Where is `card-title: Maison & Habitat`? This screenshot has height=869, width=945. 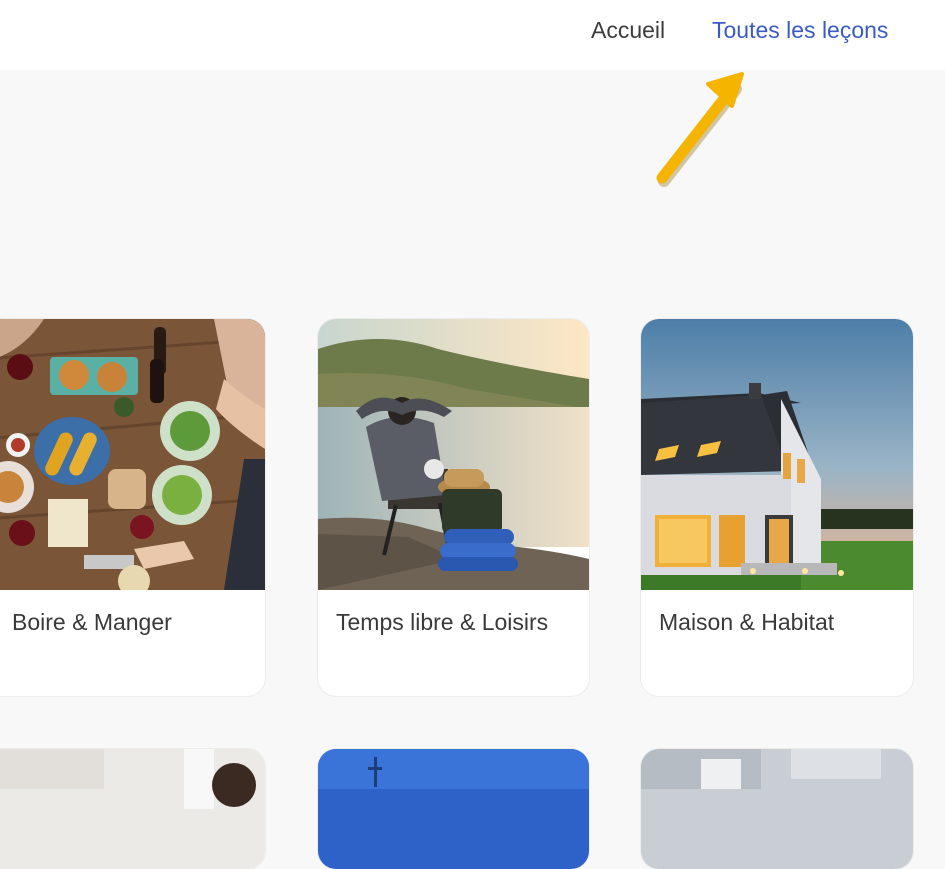
card-title: Maison & Habitat is located at coordinates (747, 622).